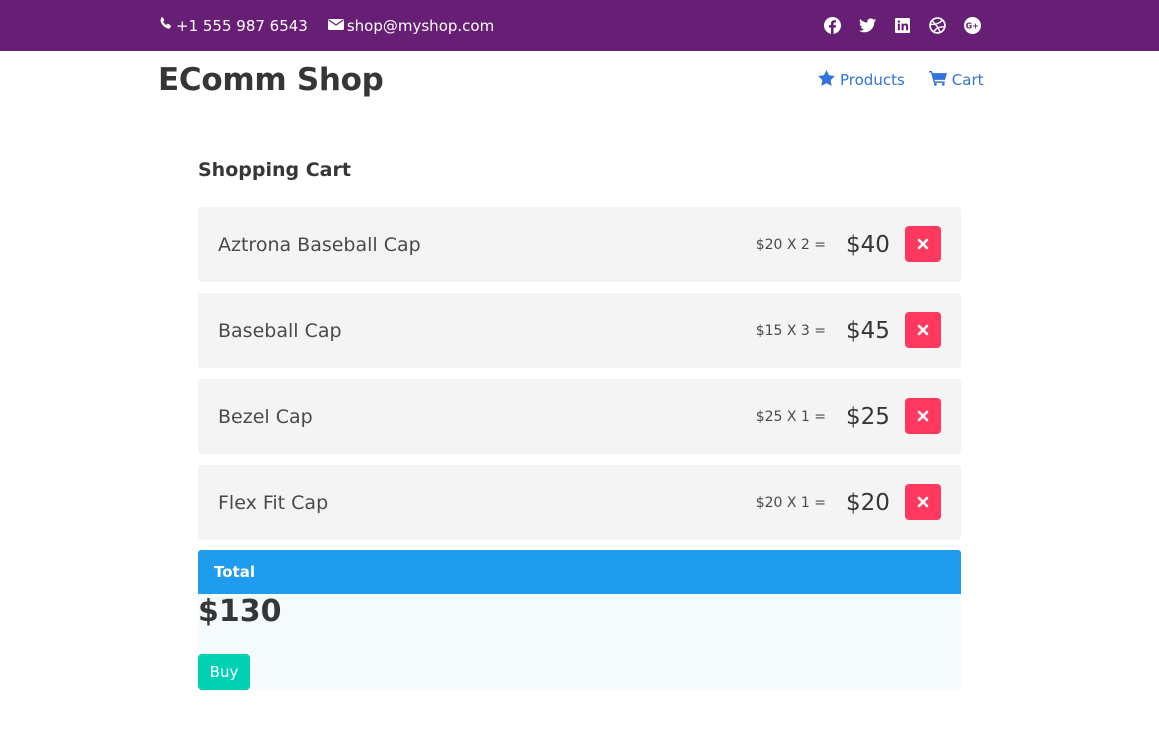  Describe the element at coordinates (867, 26) in the screenshot. I see `twitter-icon` at that location.